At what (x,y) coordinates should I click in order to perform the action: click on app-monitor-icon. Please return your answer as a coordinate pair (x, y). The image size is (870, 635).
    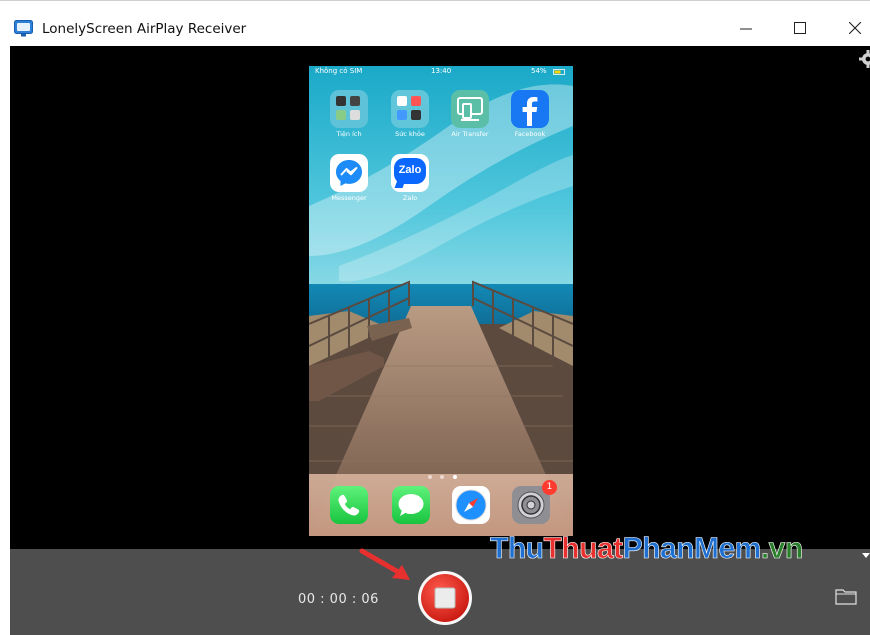
    Looking at the image, I should click on (23, 28).